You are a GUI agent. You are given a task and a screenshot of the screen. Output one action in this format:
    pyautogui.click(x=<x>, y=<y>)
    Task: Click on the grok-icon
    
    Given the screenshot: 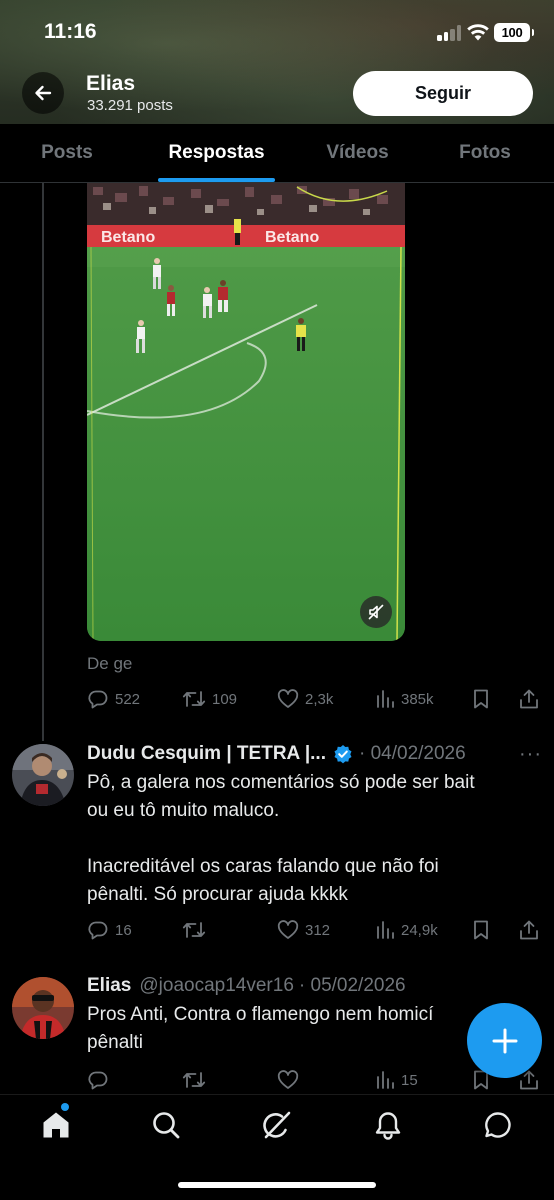 What is the action you would take?
    pyautogui.click(x=277, y=1125)
    